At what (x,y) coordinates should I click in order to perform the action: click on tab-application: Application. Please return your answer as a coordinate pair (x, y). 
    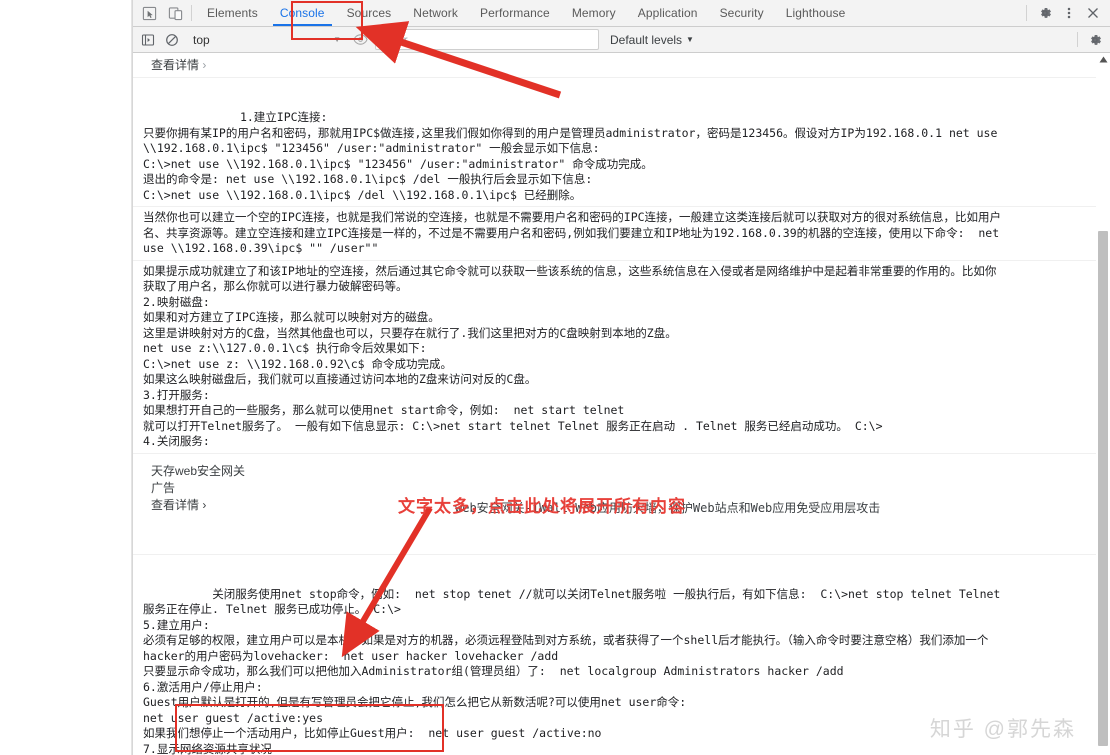
    Looking at the image, I should click on (668, 13).